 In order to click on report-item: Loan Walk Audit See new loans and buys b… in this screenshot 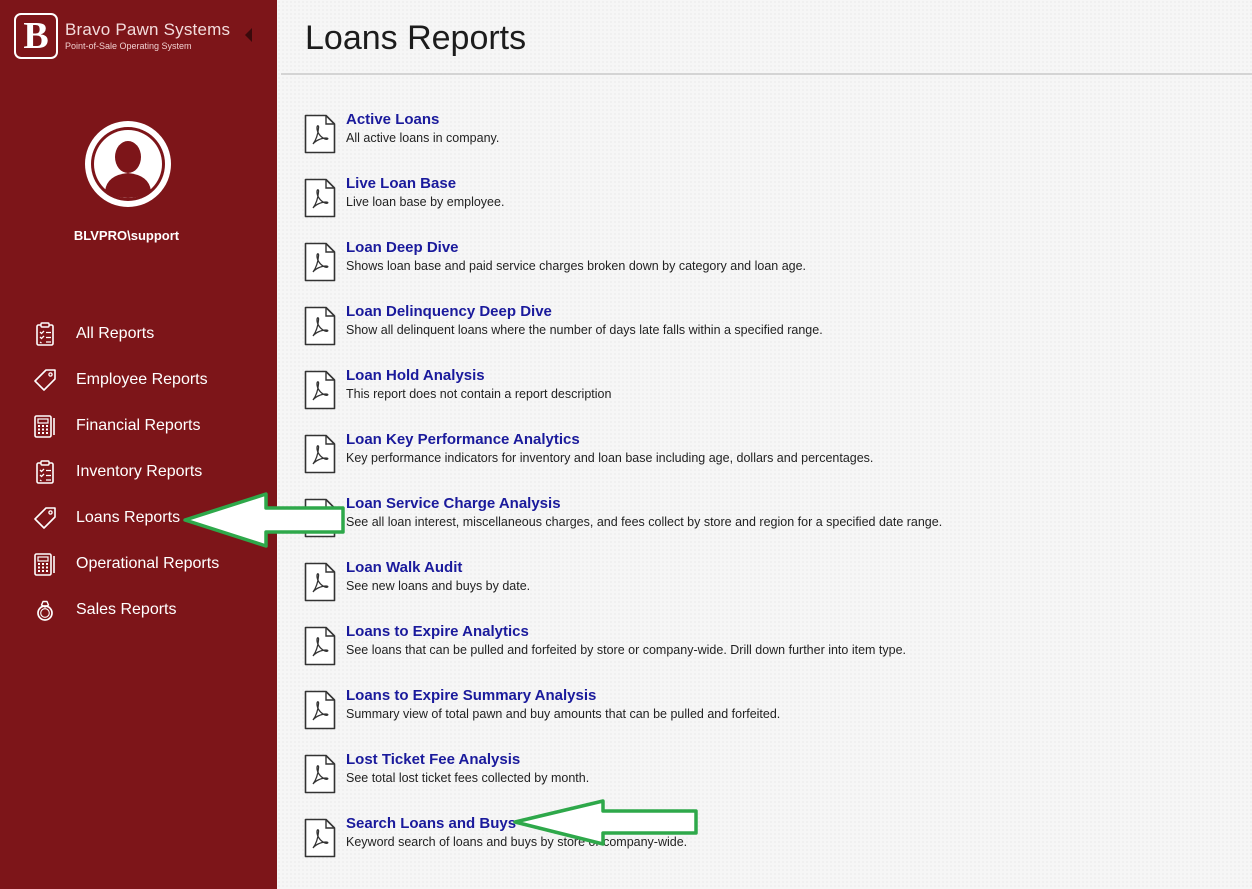, I will do `click(764, 590)`.